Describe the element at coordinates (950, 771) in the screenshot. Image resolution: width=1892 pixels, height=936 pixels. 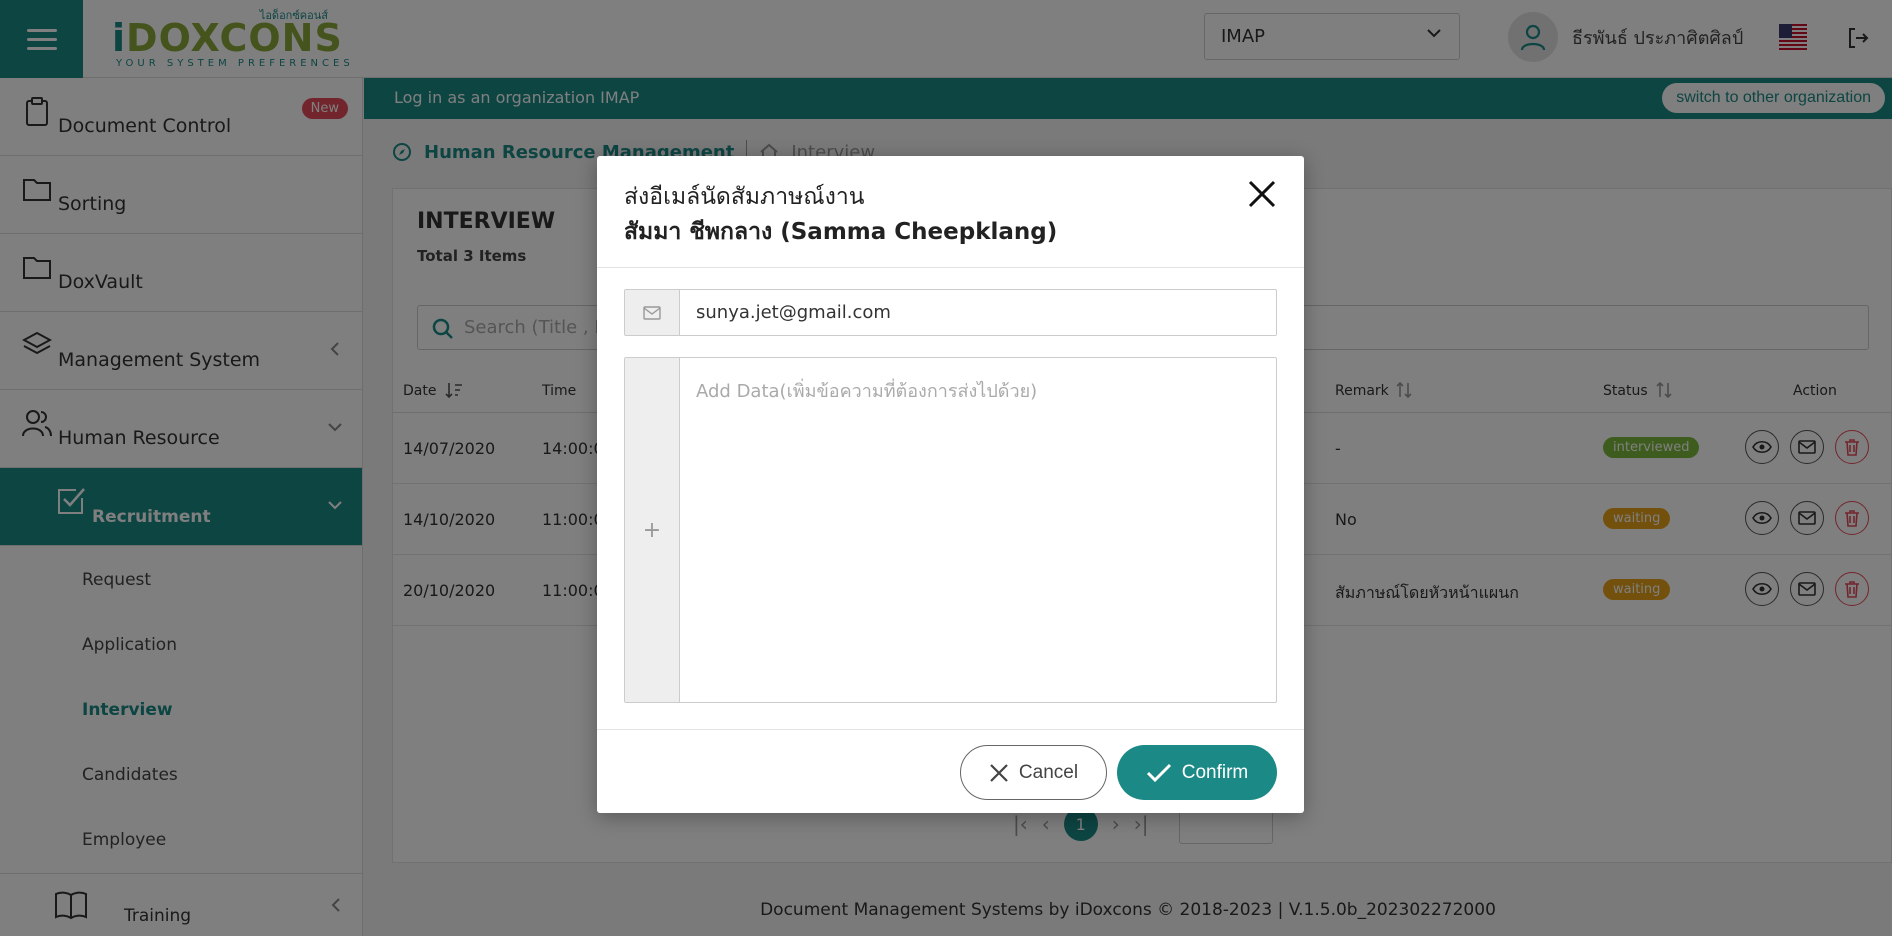
I see `dialog-footer: Cancel Confirm` at that location.